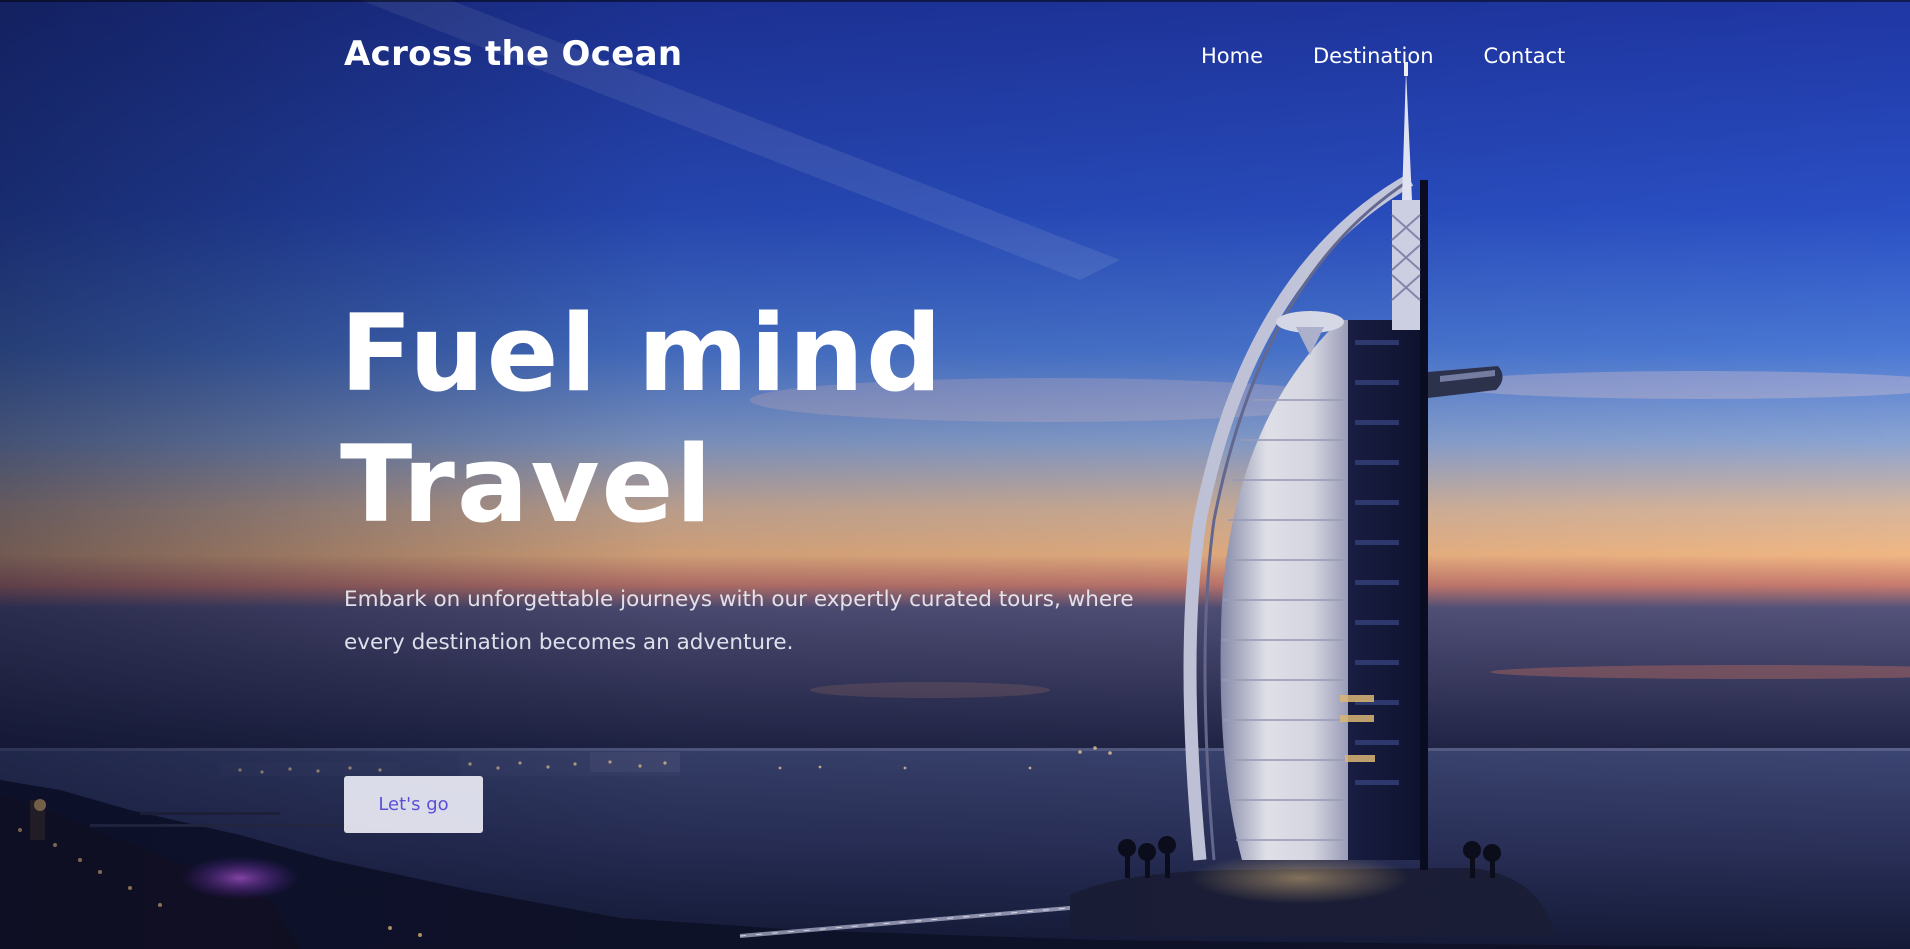 The image size is (1910, 949). What do you see at coordinates (413, 804) in the screenshot?
I see `lets-go-button: Let's go` at bounding box center [413, 804].